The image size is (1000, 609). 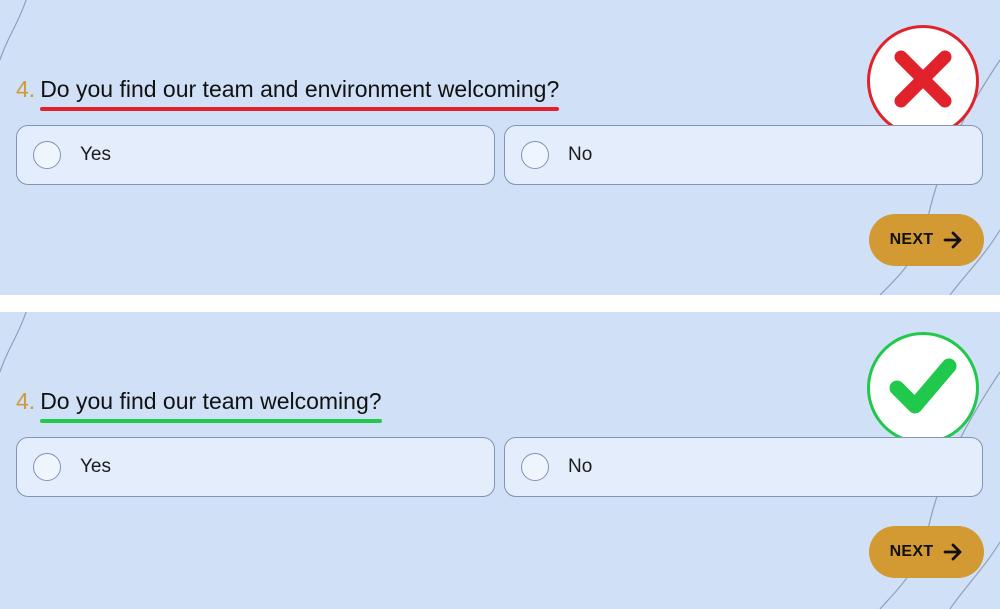 What do you see at coordinates (211, 421) in the screenshot?
I see `green-underline` at bounding box center [211, 421].